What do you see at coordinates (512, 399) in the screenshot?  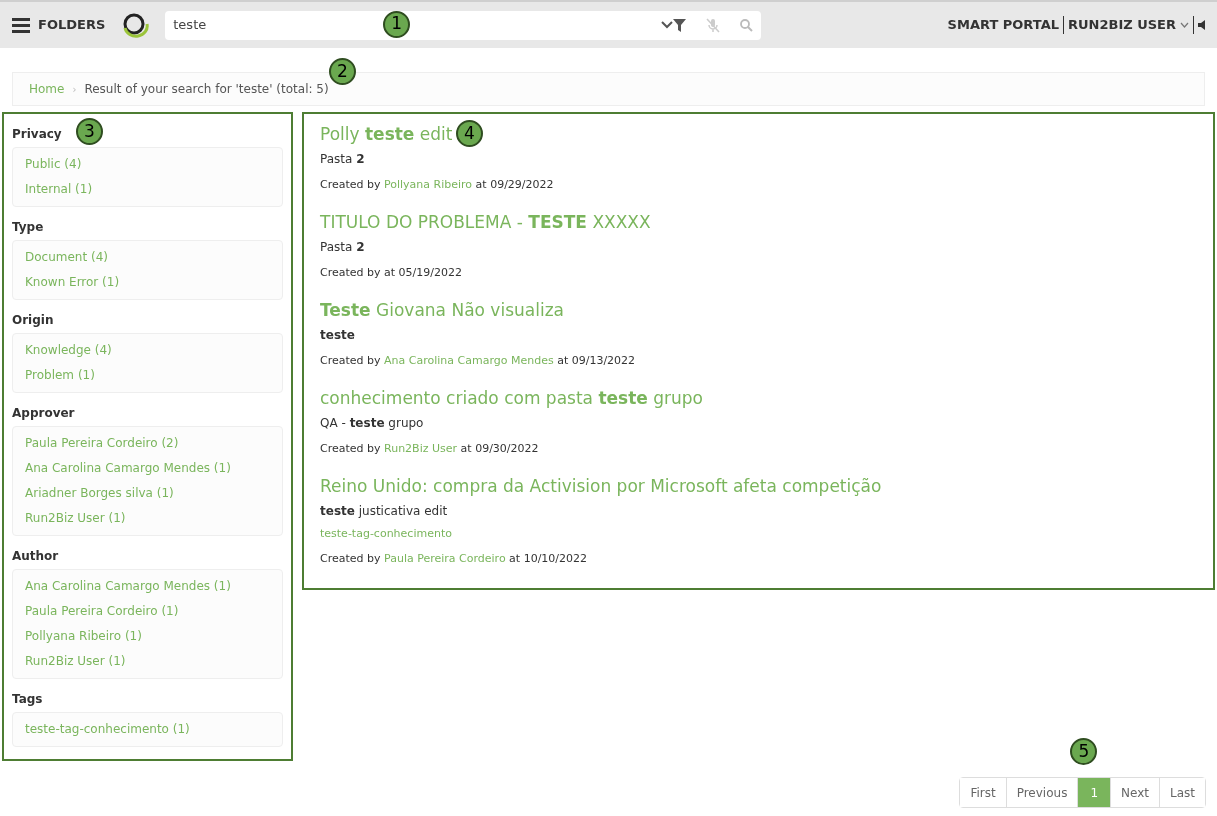 I see `result-title-link: conhecimento criado com pasta teste grupo` at bounding box center [512, 399].